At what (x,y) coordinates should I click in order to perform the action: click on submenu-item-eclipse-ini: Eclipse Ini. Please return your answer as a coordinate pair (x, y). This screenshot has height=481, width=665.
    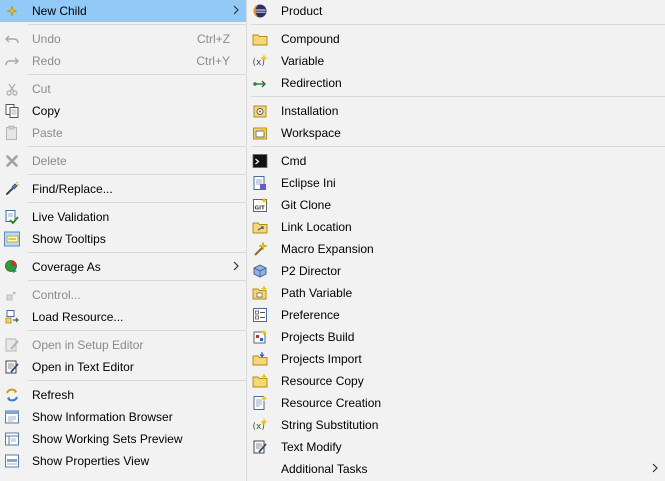
    Looking at the image, I should click on (456, 183).